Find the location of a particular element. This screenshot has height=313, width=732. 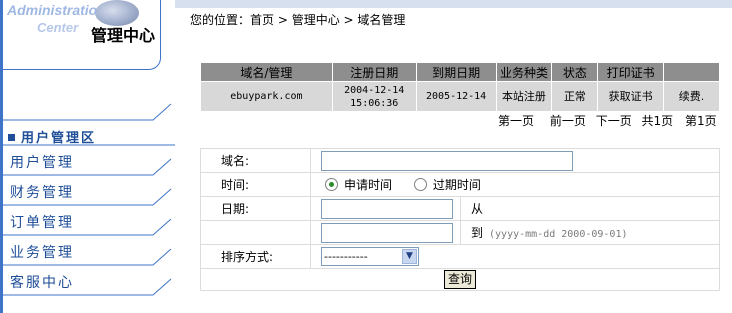

date-from-input is located at coordinates (387, 208).